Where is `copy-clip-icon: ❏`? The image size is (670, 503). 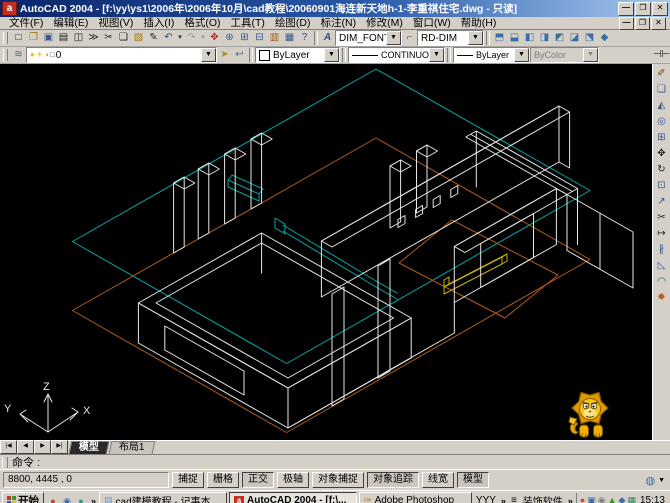 copy-clip-icon: ❏ is located at coordinates (123, 38).